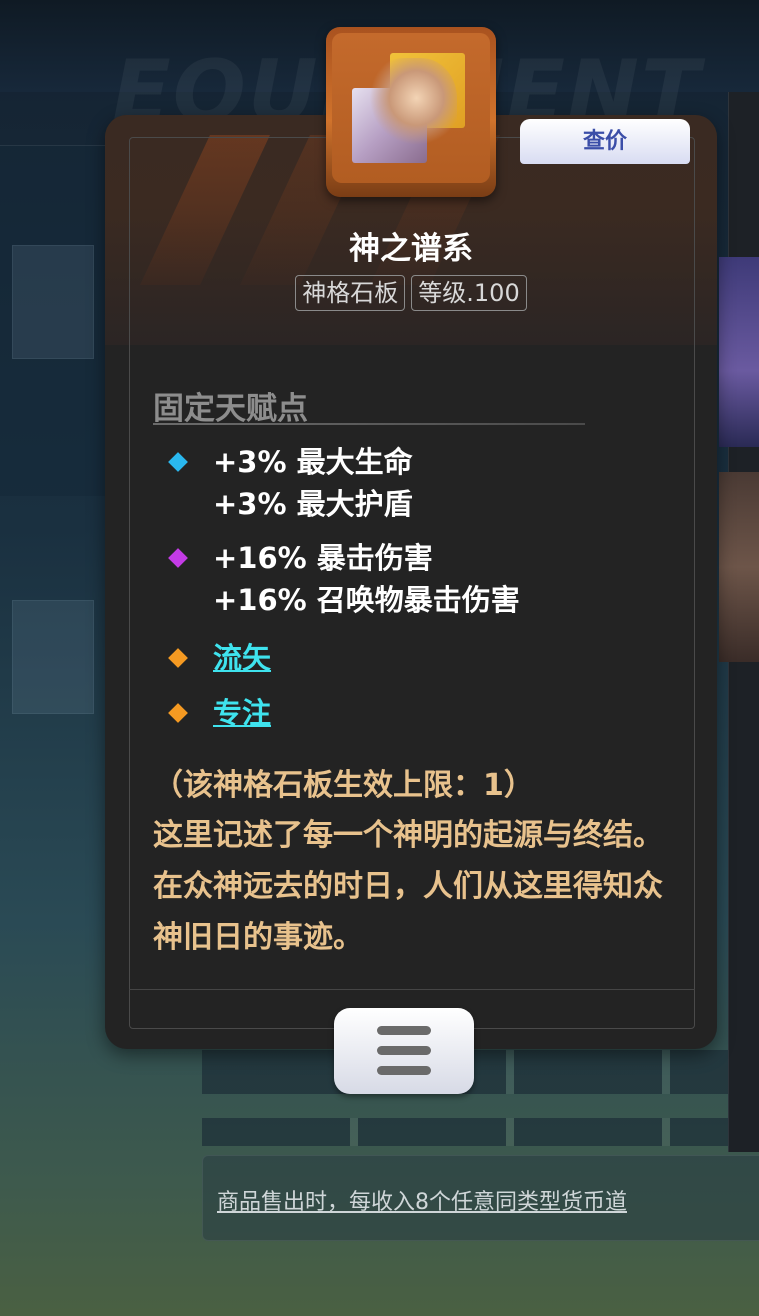  What do you see at coordinates (230, 409) in the screenshot?
I see `section-title: 固定天赋点` at bounding box center [230, 409].